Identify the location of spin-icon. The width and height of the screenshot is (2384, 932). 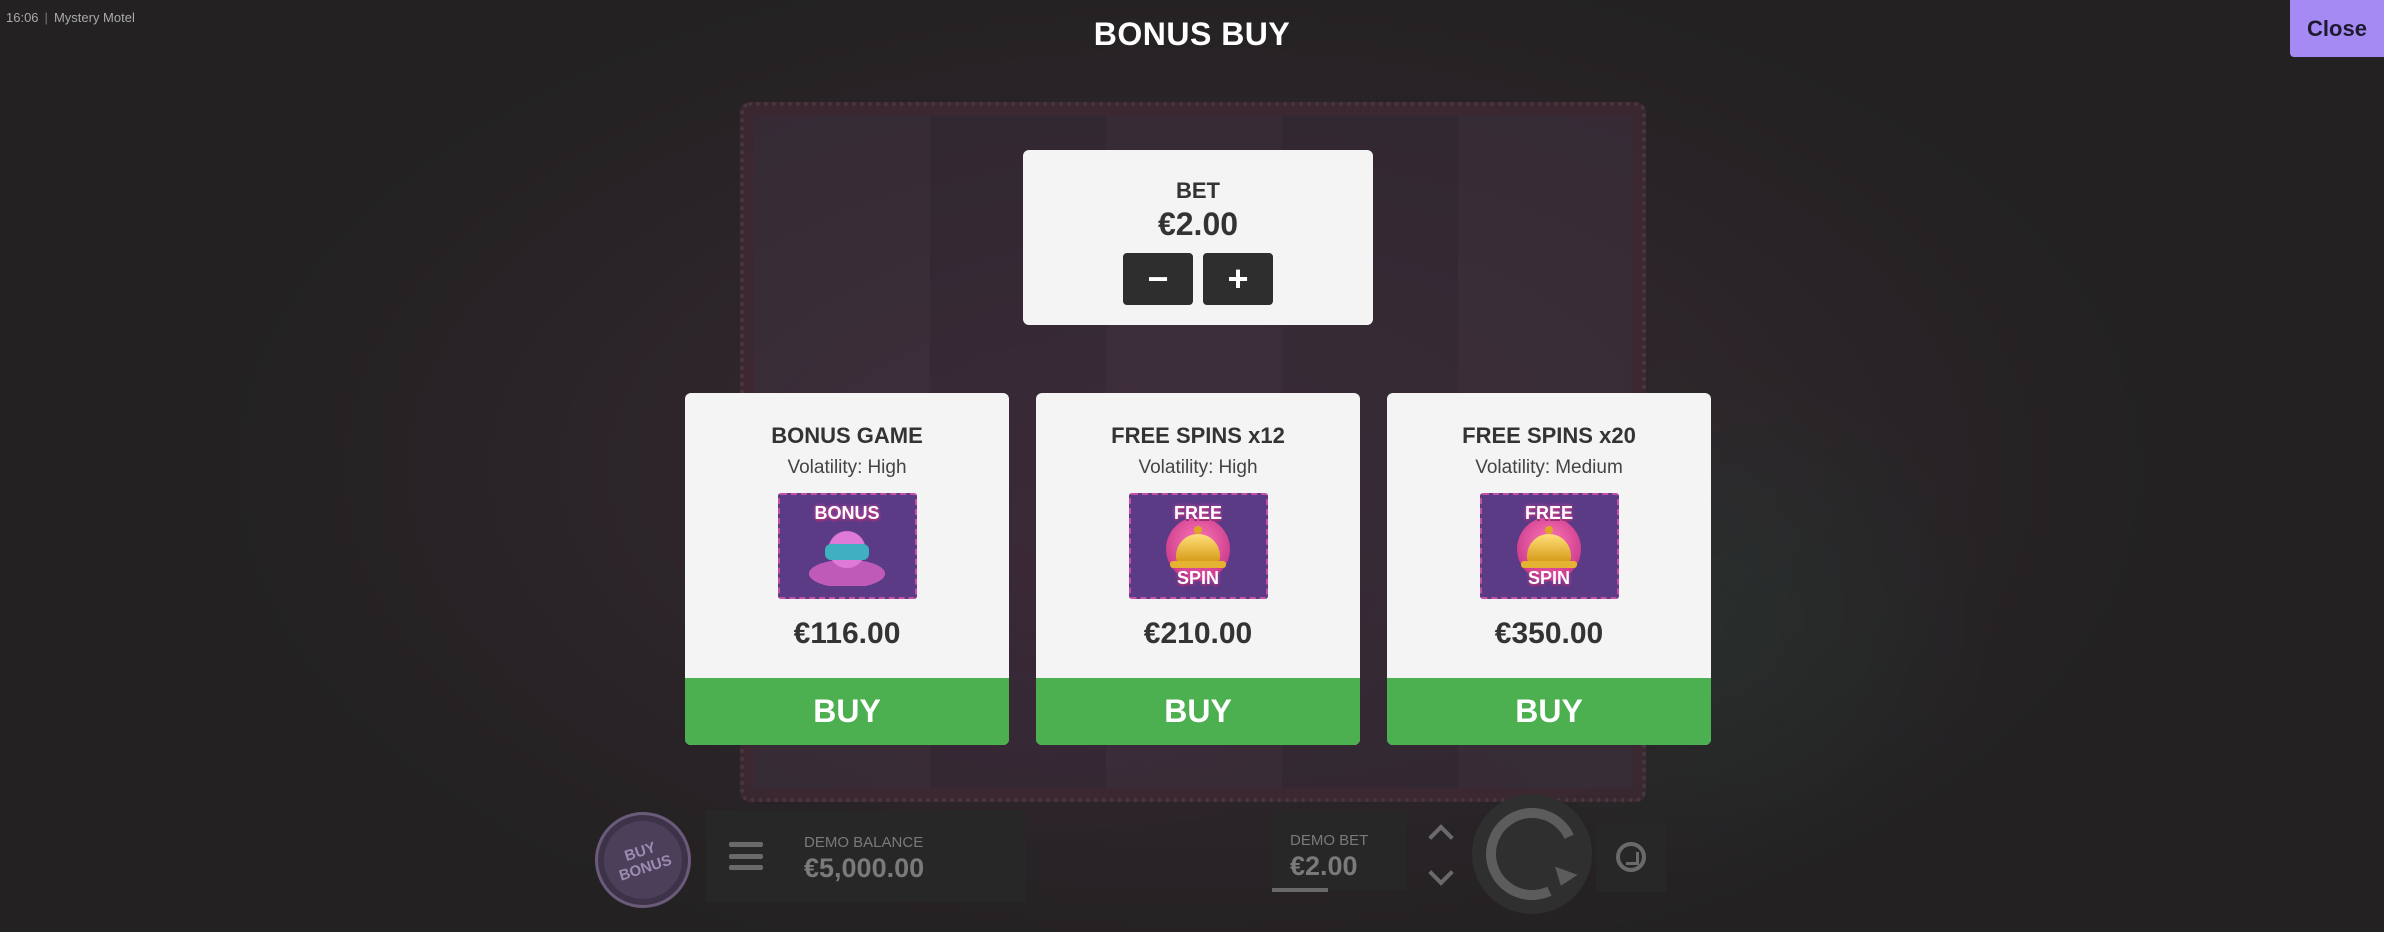
(1532, 854).